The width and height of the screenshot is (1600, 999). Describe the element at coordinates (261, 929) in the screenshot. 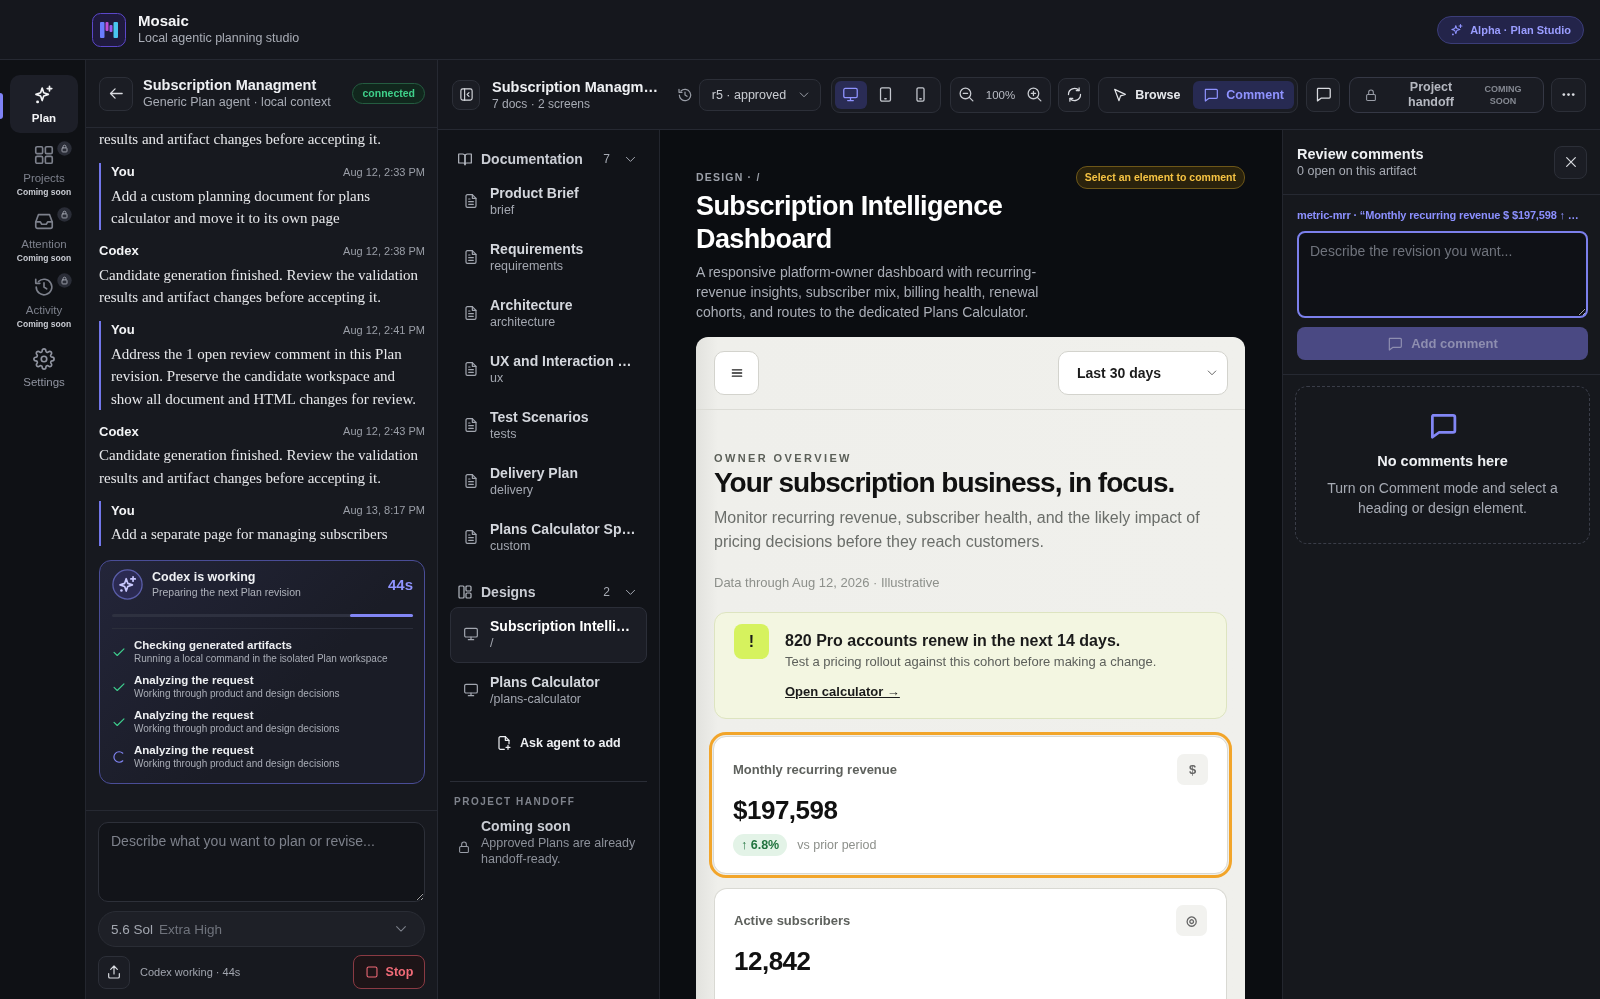

I see `model-select: 5.6 Sol Extra High` at that location.